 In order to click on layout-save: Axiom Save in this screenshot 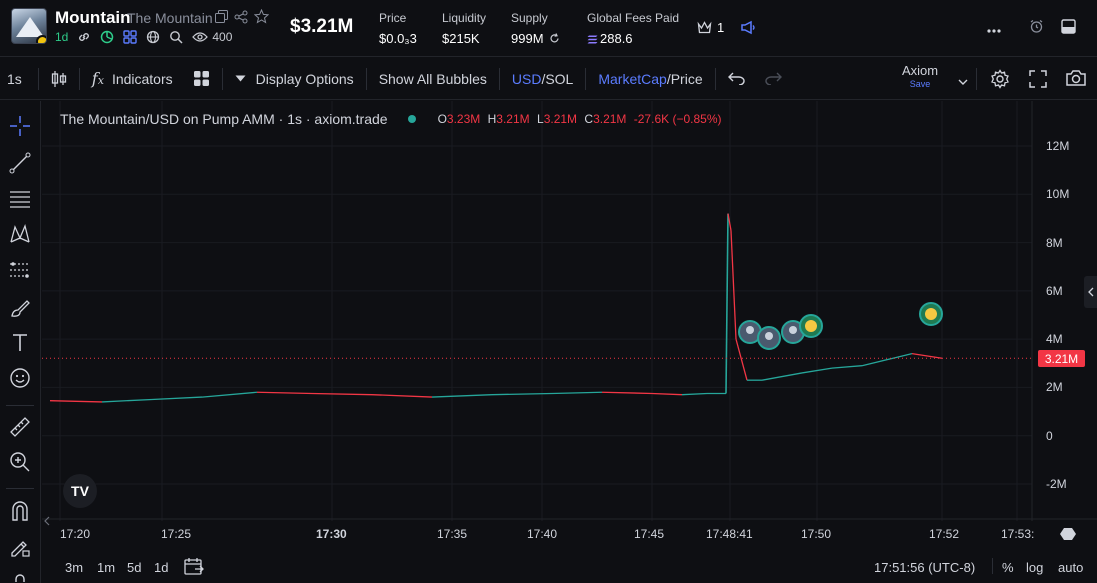, I will do `click(920, 76)`.